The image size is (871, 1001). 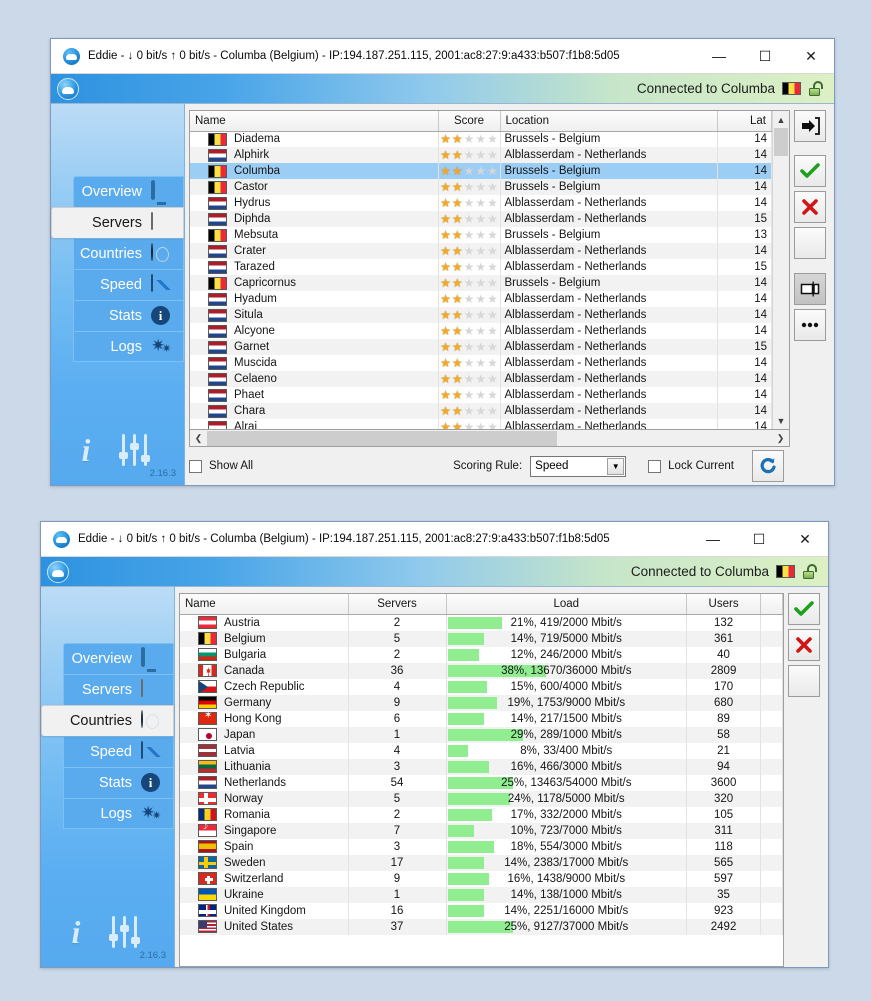 I want to click on table-row: Hydrus ★ ★ ★ ★ ★ Alblasserdam - Netherlands 14, so click(x=481, y=203).